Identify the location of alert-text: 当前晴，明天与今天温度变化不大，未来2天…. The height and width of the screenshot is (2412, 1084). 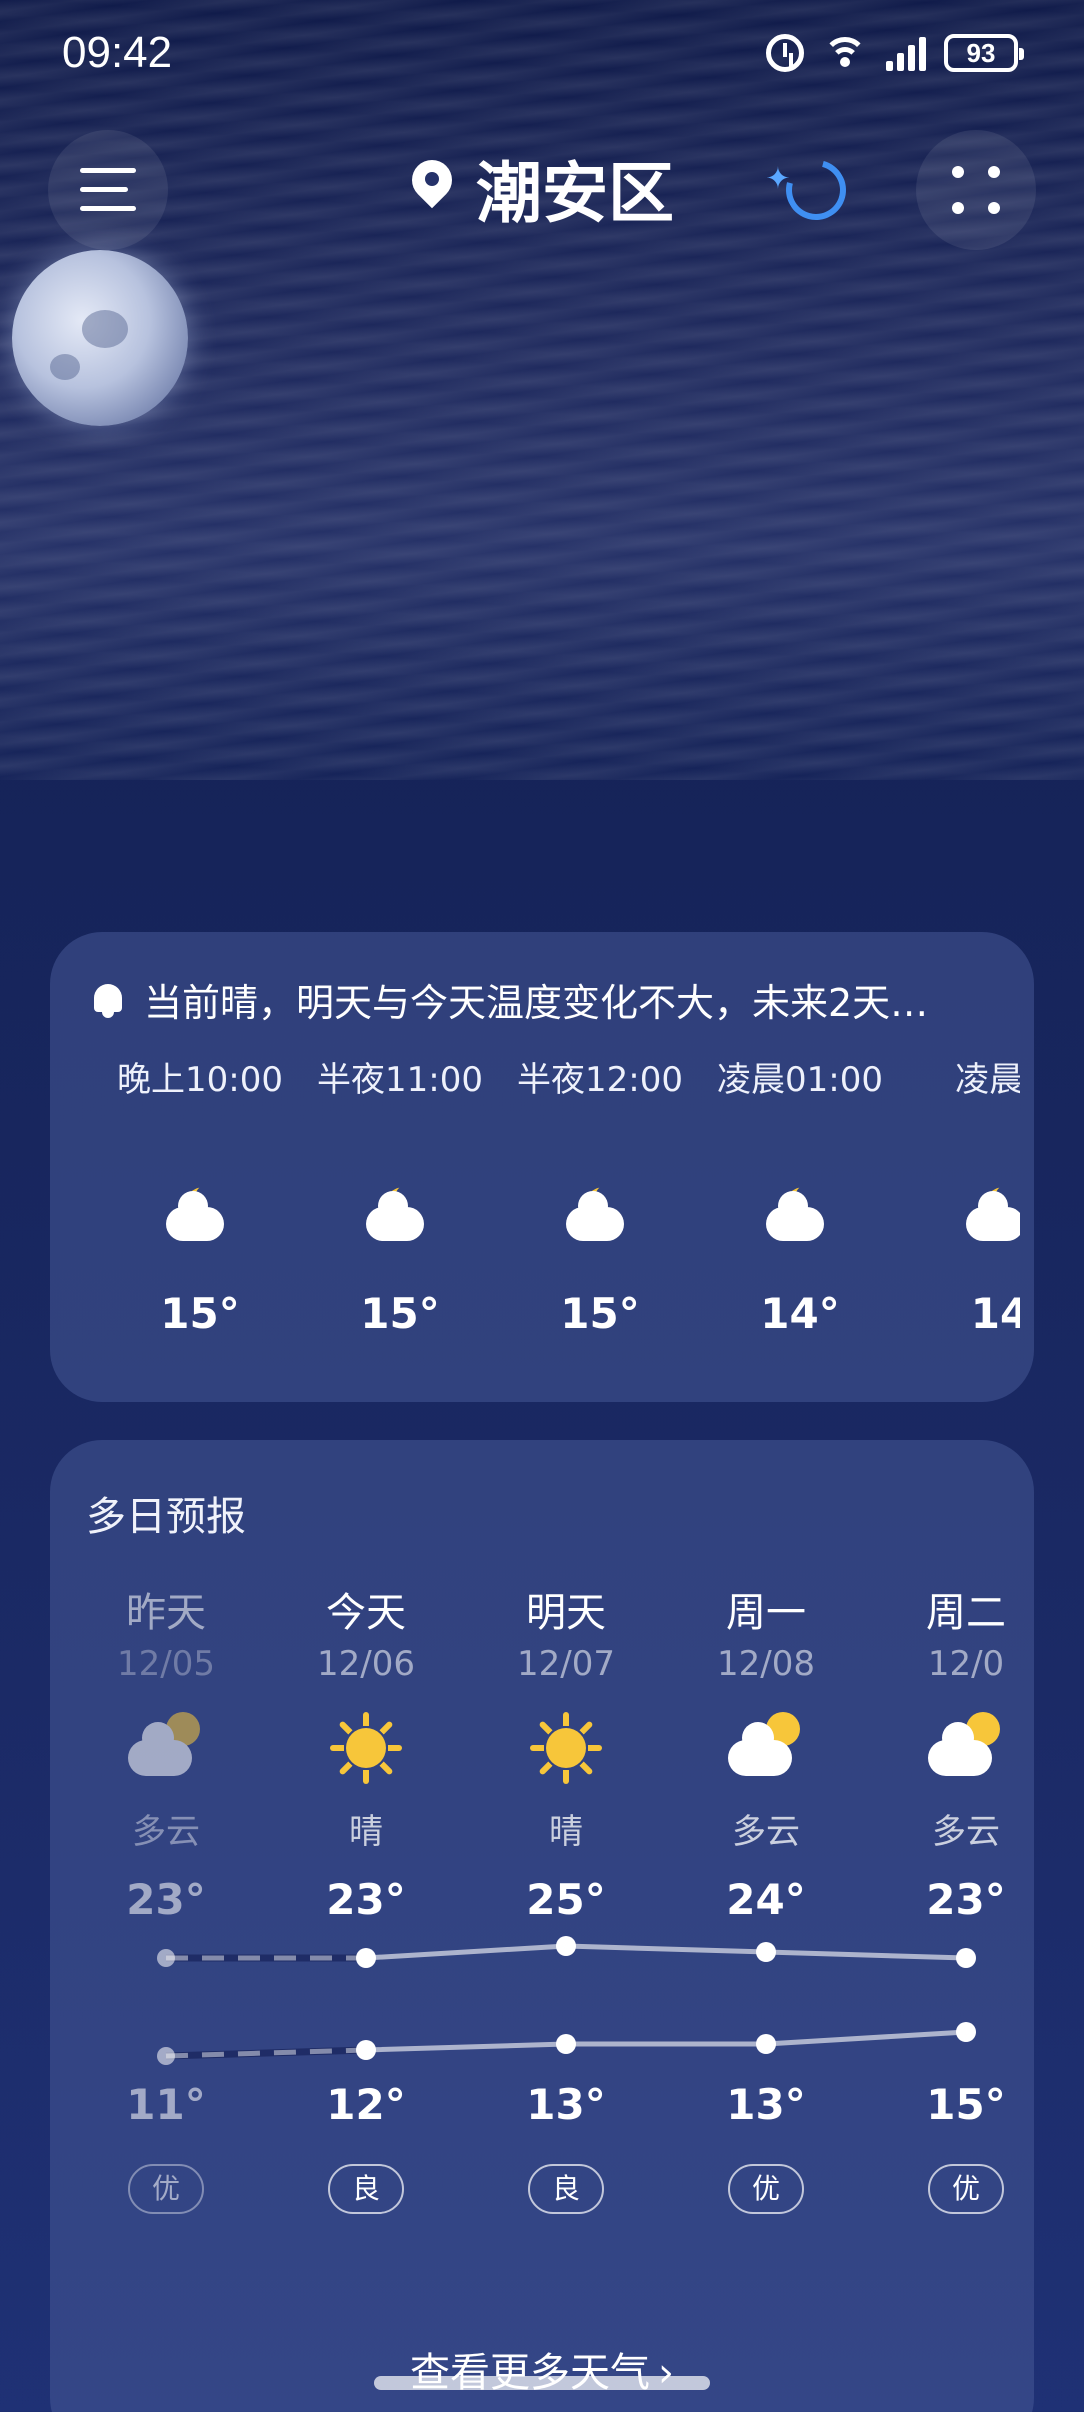
(536, 1003).